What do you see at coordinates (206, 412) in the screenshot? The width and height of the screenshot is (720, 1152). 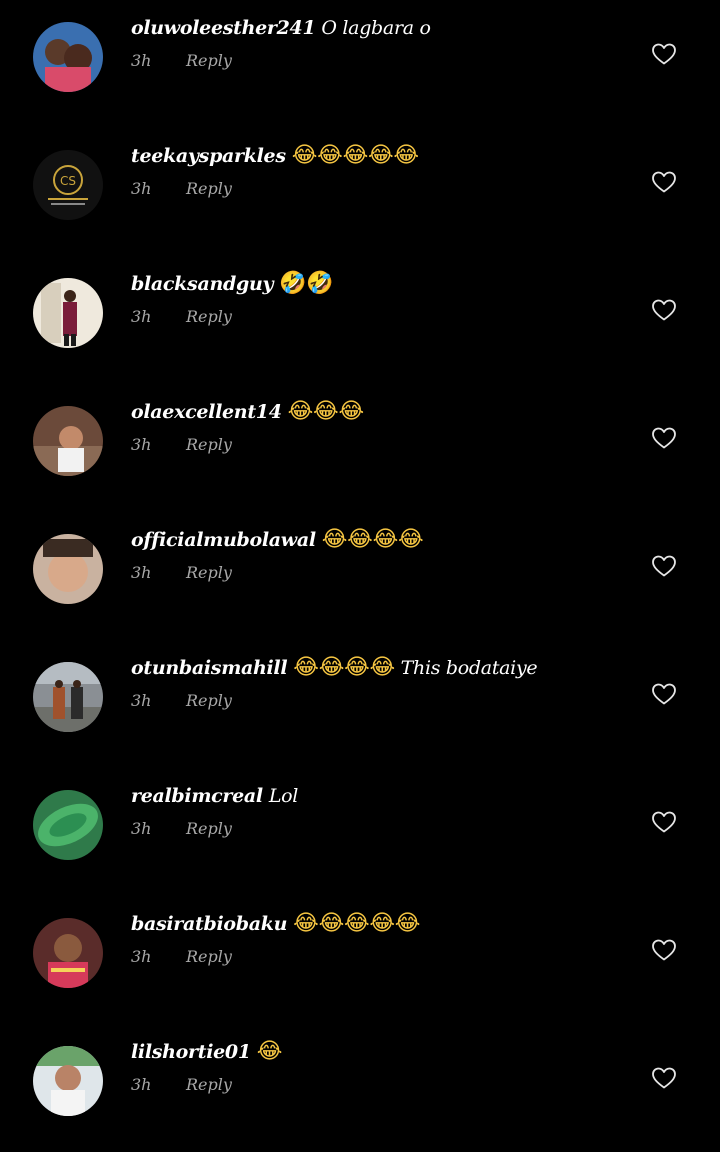 I see `comment-username: olaexcellent14` at bounding box center [206, 412].